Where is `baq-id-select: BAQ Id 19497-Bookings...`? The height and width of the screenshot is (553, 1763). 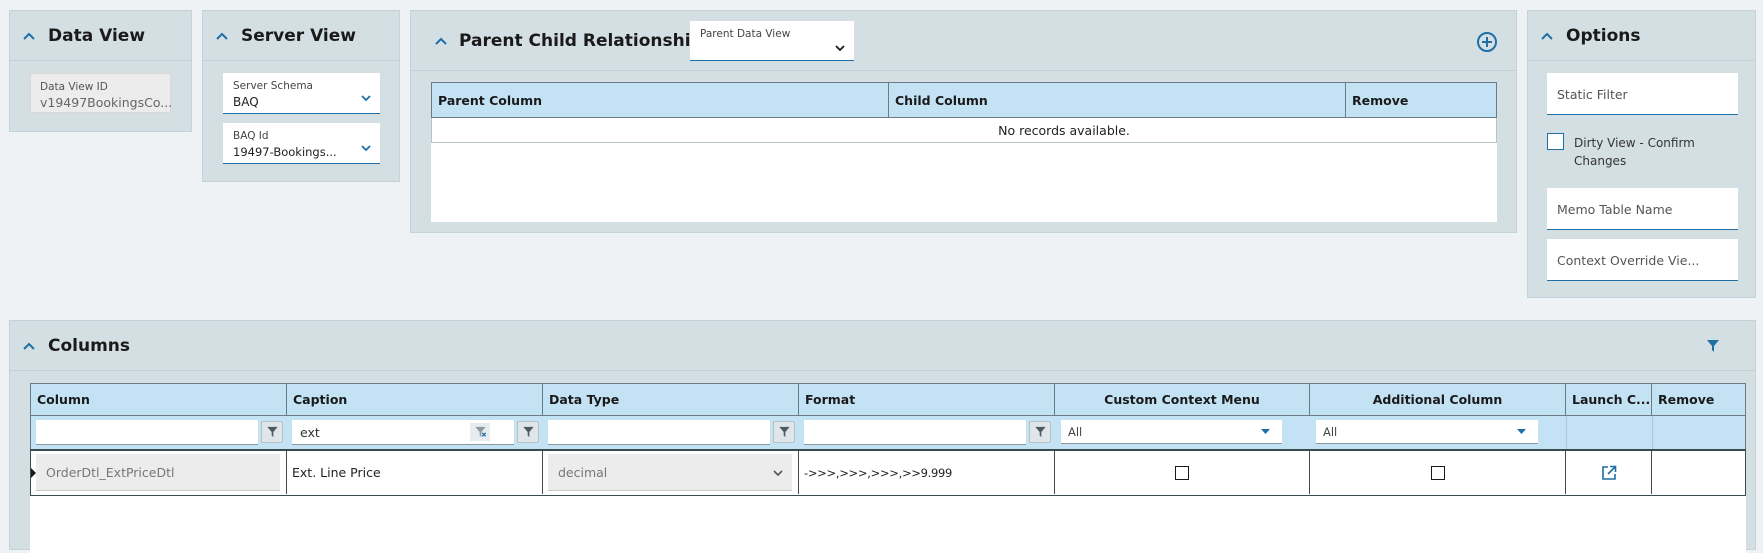
baq-id-select: BAQ Id 19497-Bookings... is located at coordinates (301, 143).